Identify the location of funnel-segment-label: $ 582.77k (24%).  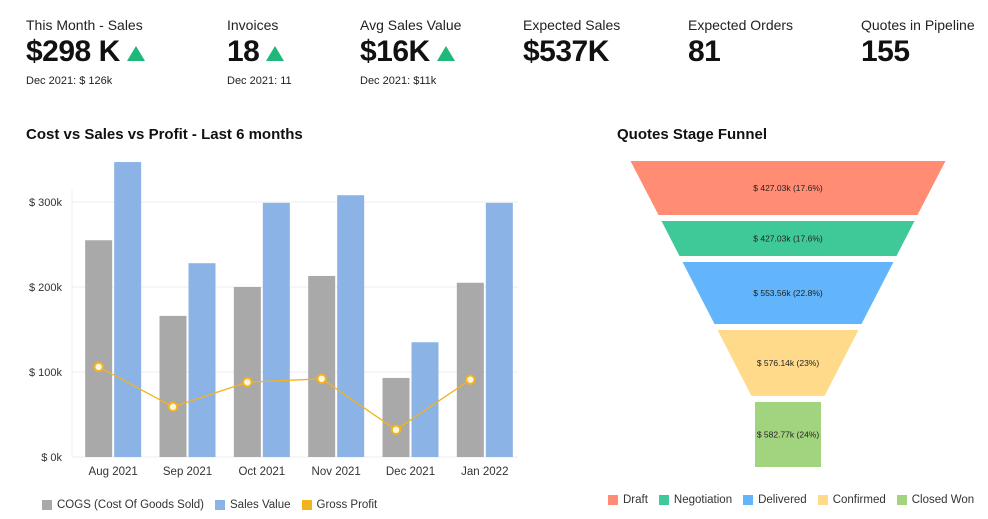
(788, 435).